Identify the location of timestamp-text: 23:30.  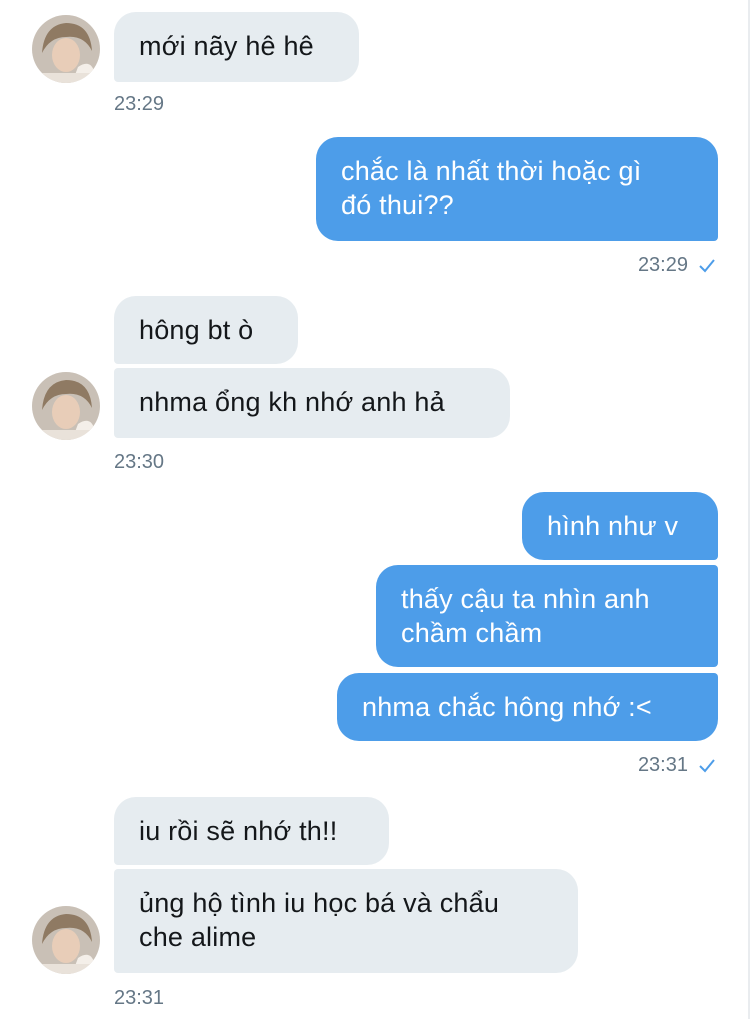
(139, 462).